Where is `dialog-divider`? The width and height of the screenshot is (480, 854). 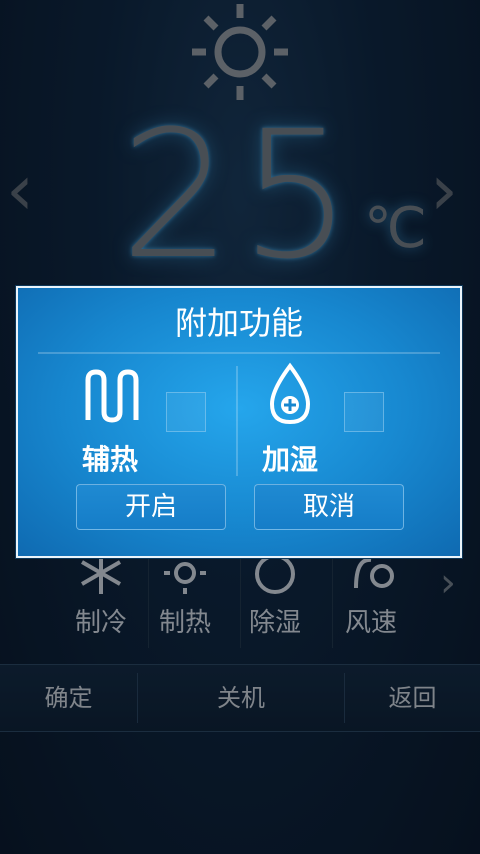 dialog-divider is located at coordinates (239, 353).